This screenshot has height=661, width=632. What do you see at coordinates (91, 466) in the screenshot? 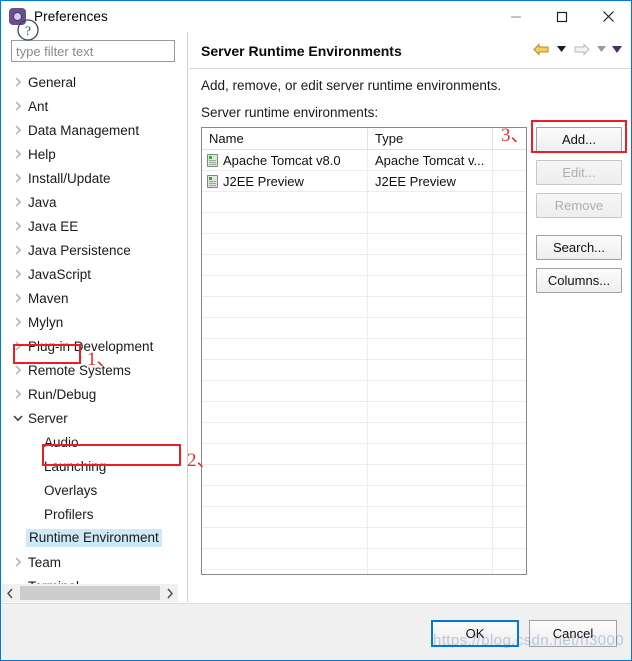
I see `sidebar-item-launching: Launching` at bounding box center [91, 466].